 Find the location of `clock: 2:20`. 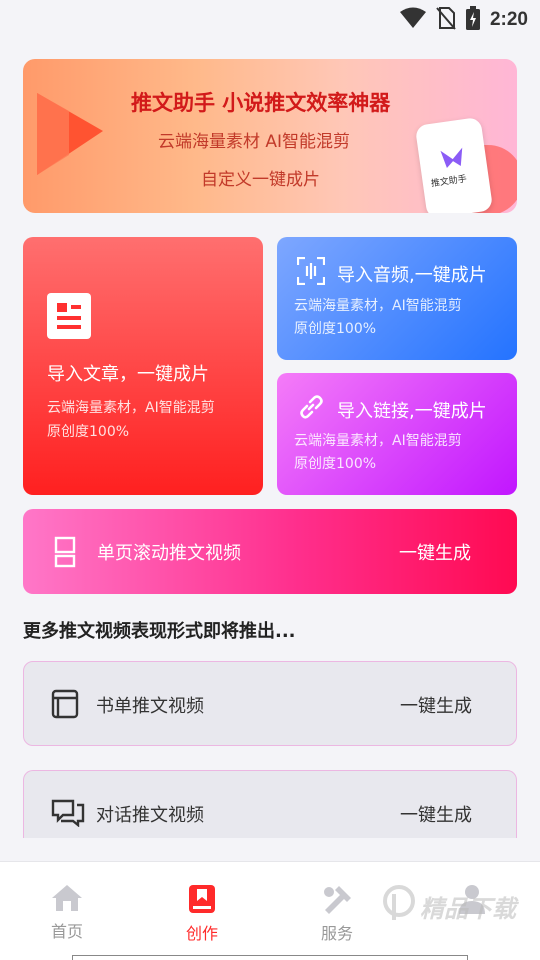

clock: 2:20 is located at coordinates (508, 19).